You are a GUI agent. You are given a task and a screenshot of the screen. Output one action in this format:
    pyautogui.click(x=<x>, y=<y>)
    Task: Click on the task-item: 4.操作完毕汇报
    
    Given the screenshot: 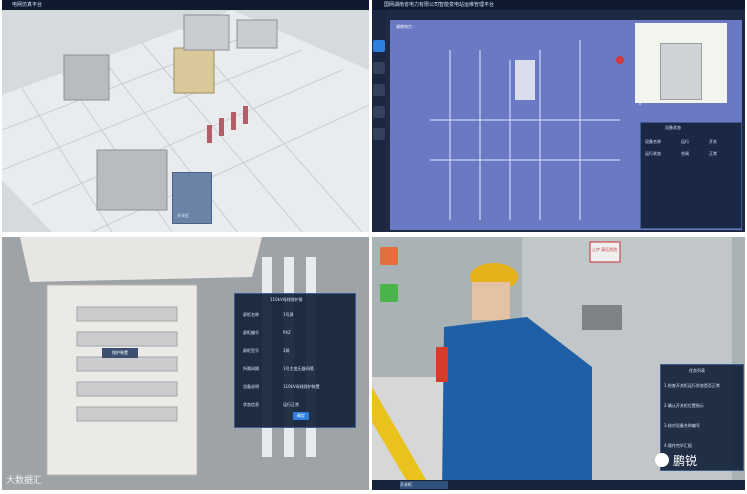 What is the action you would take?
    pyautogui.click(x=678, y=446)
    